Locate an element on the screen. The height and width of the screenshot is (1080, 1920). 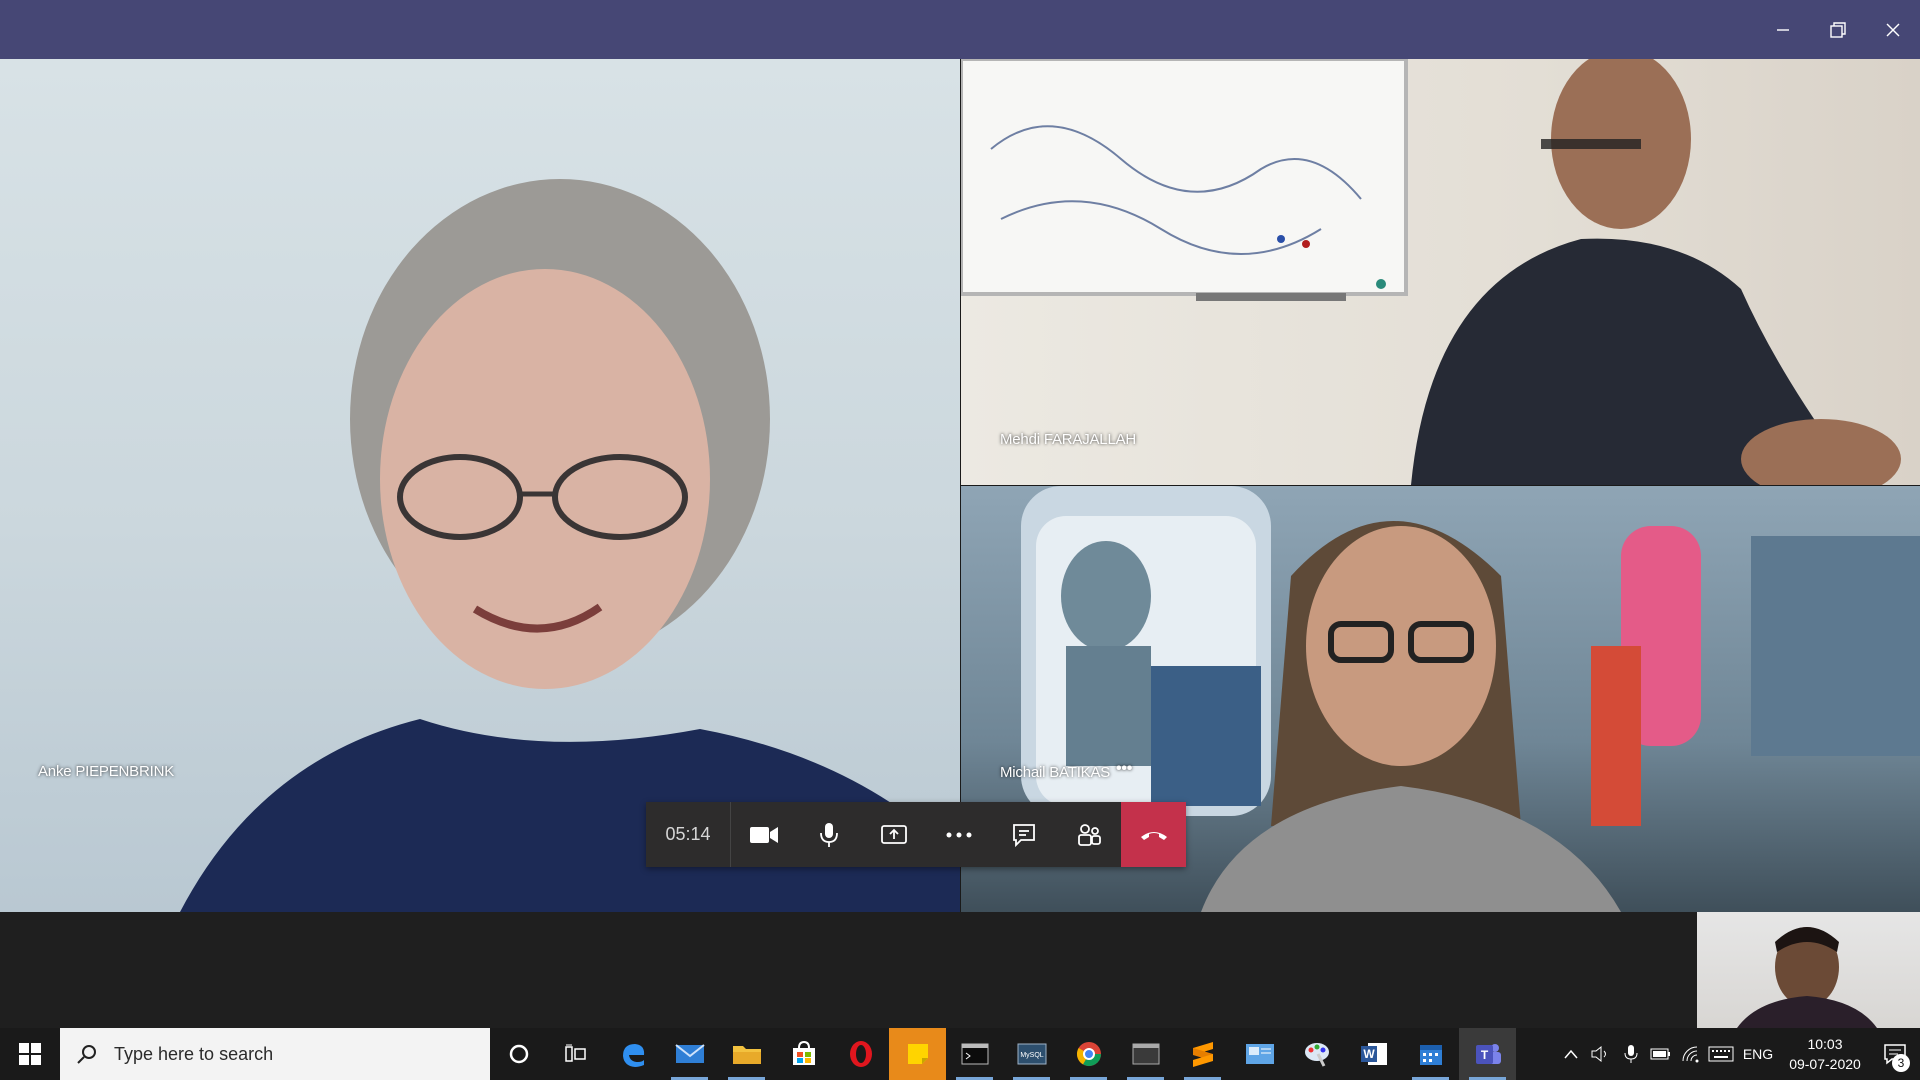
participant-more-button: ••• is located at coordinates (1124, 769).